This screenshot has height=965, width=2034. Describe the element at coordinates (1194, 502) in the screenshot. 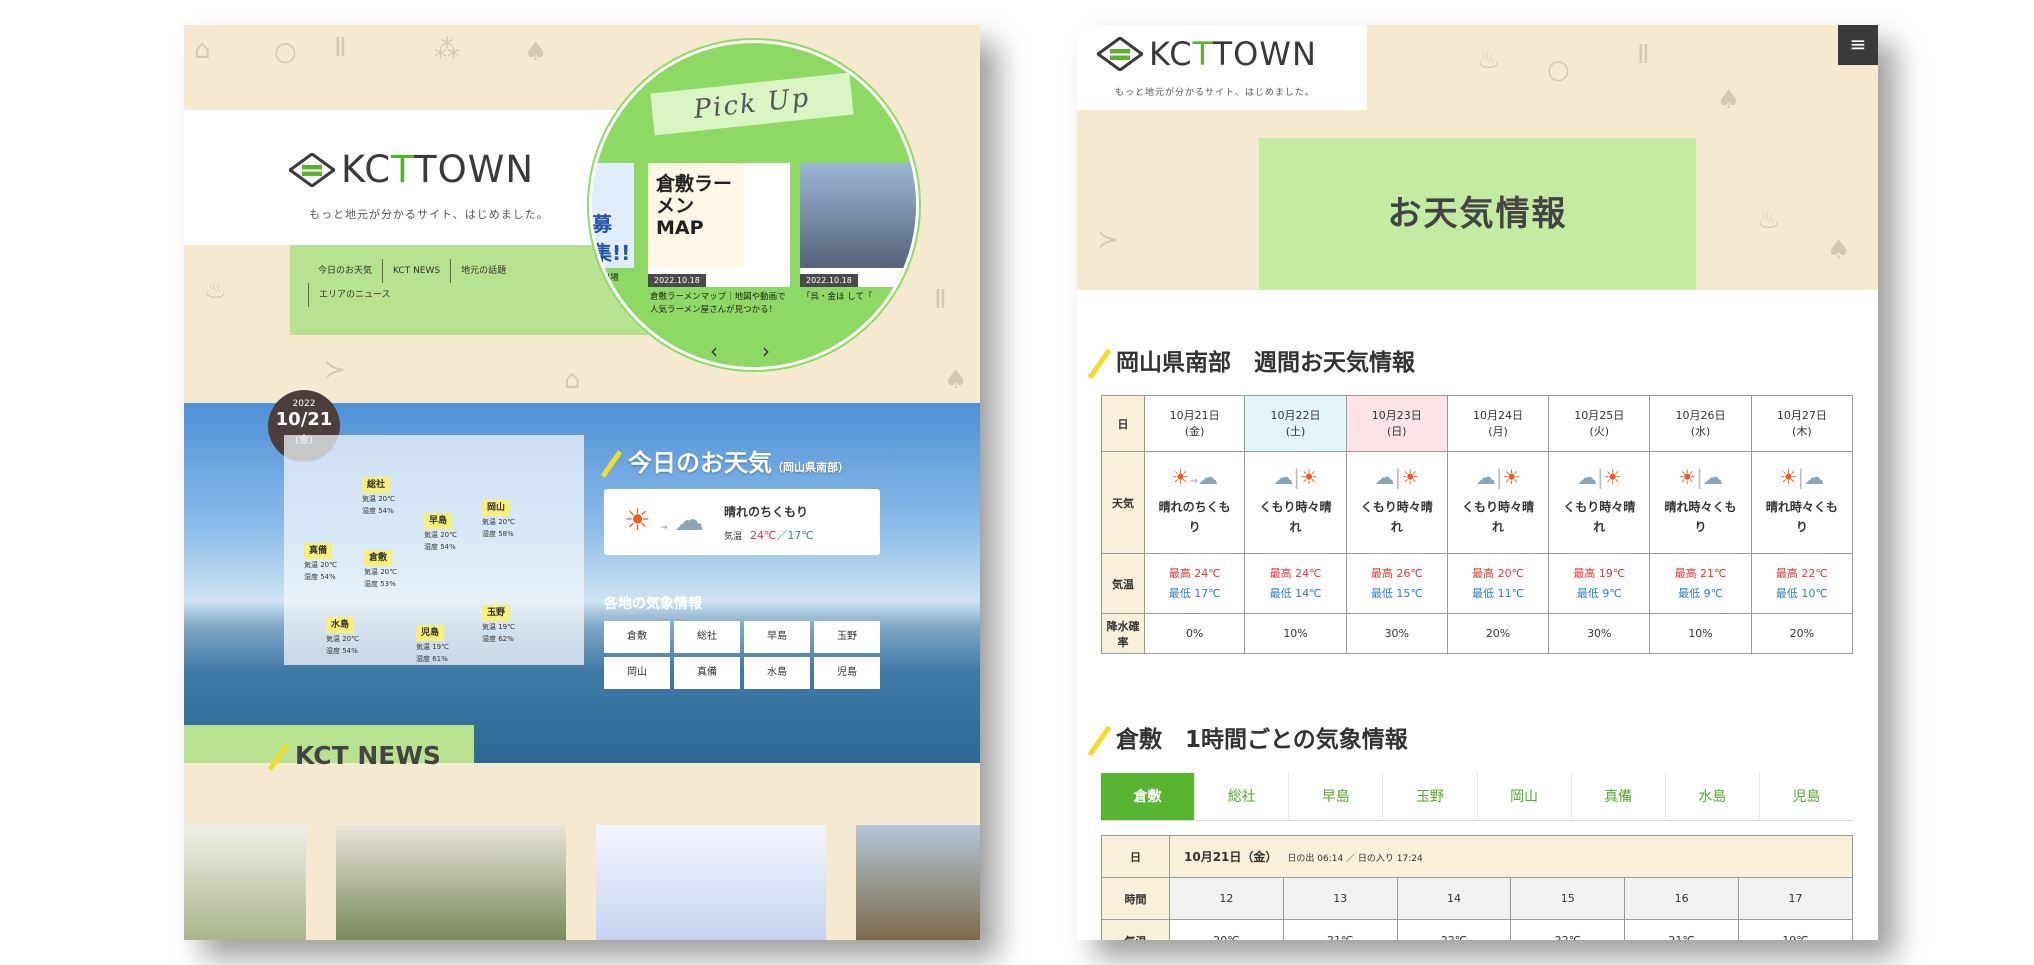

I see `weather-cell: ☀→☁ 晴れのちくもり` at that location.